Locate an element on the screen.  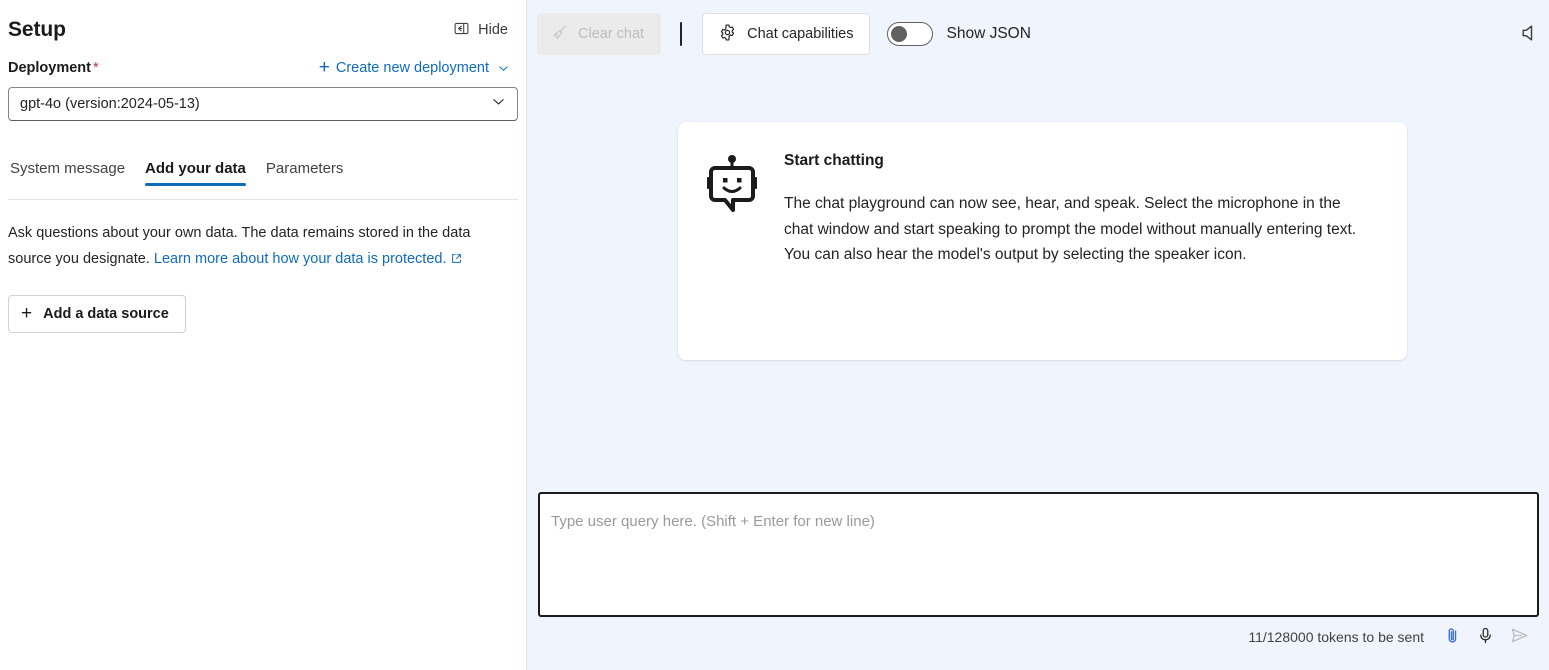
external-link-icon is located at coordinates (456, 261).